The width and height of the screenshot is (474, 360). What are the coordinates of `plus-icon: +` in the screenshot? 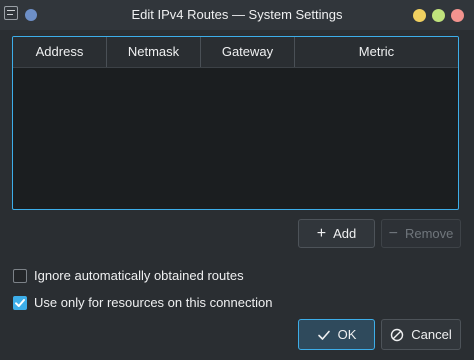 It's located at (321, 233).